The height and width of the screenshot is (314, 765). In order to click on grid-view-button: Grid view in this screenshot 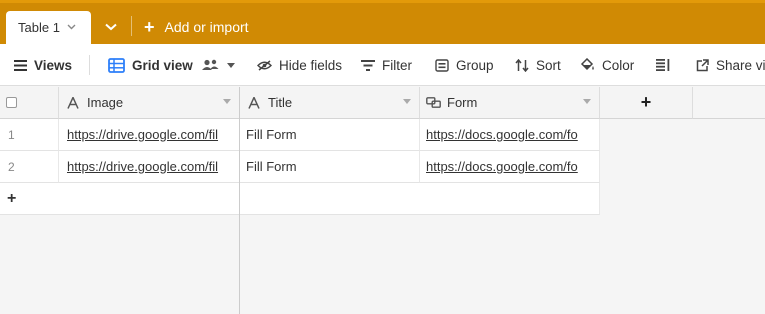, I will do `click(175, 65)`.